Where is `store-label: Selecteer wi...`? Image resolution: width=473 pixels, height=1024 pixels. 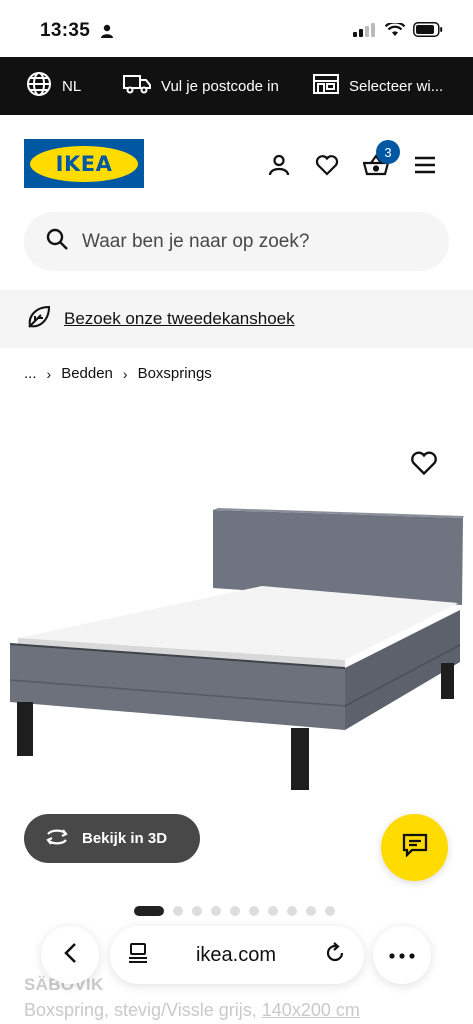 store-label: Selecteer wi... is located at coordinates (396, 86).